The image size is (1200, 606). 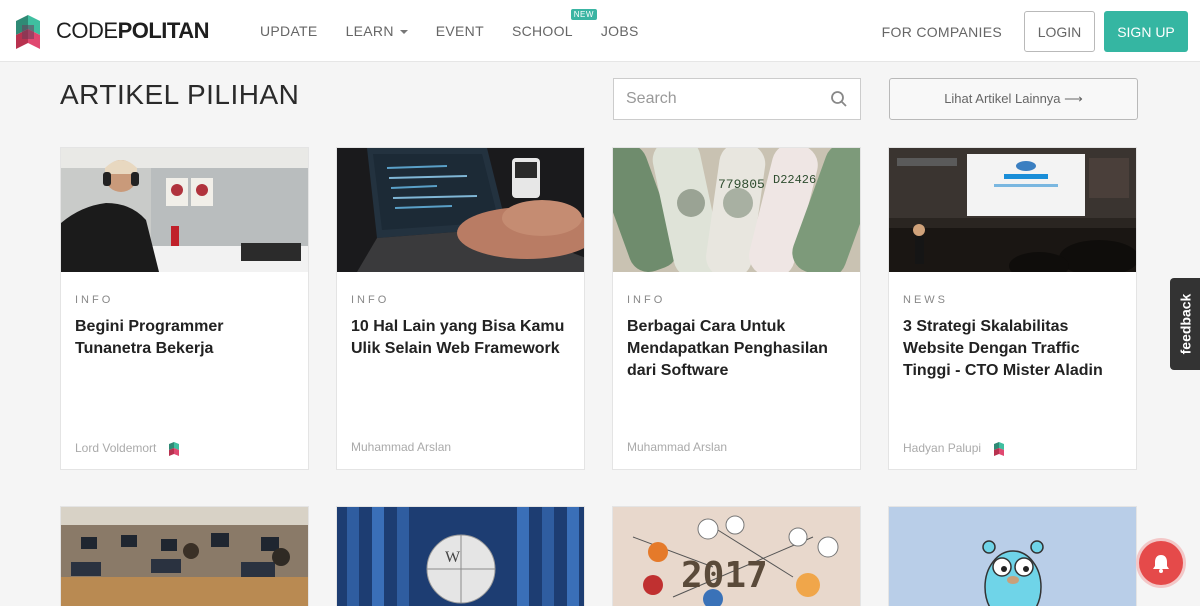 What do you see at coordinates (460, 31) in the screenshot?
I see `nav-item-event: EVENT` at bounding box center [460, 31].